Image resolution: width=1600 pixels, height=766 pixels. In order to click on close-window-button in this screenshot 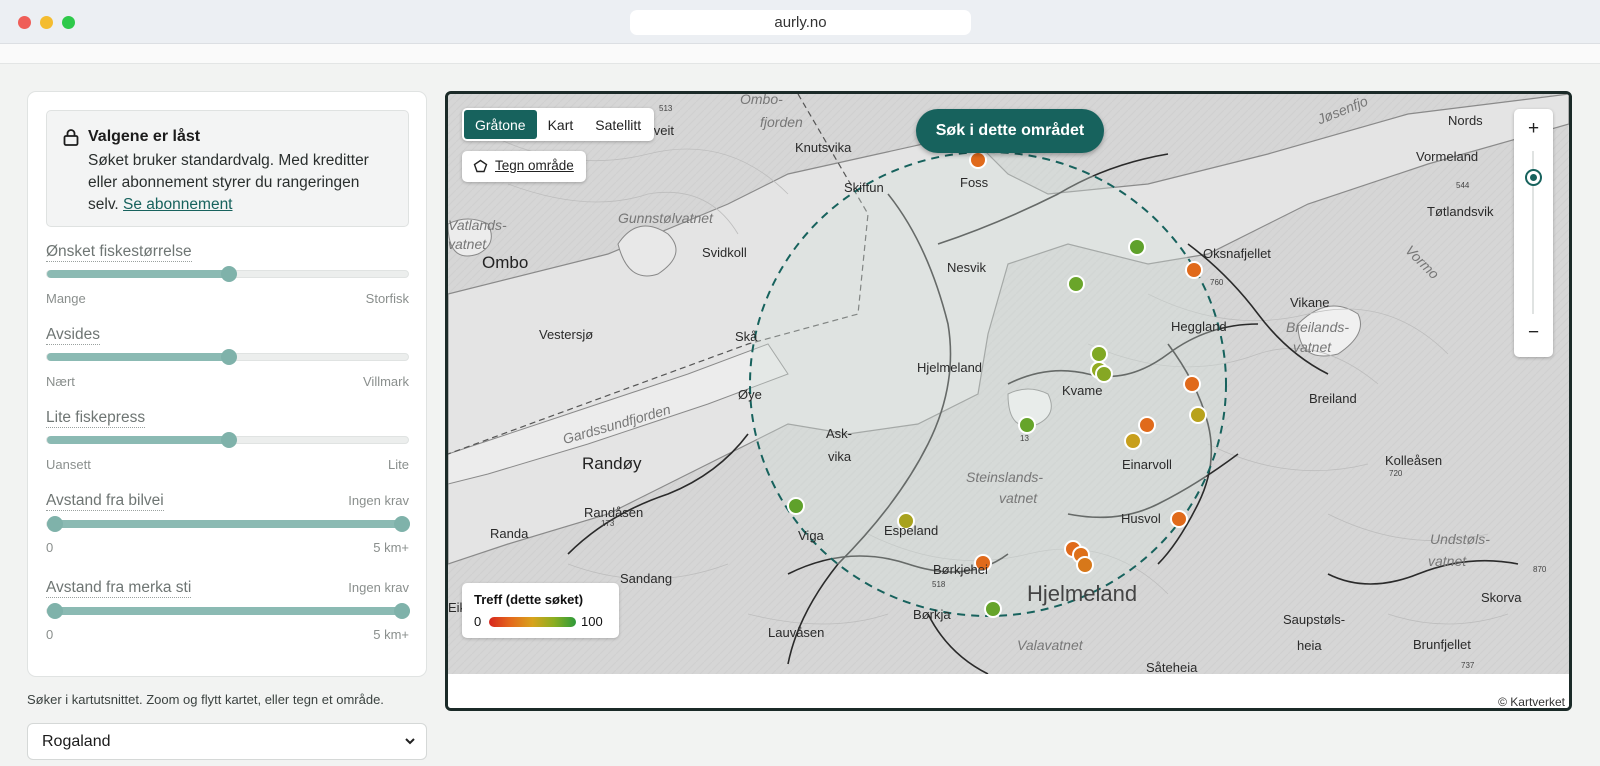, I will do `click(24, 22)`.